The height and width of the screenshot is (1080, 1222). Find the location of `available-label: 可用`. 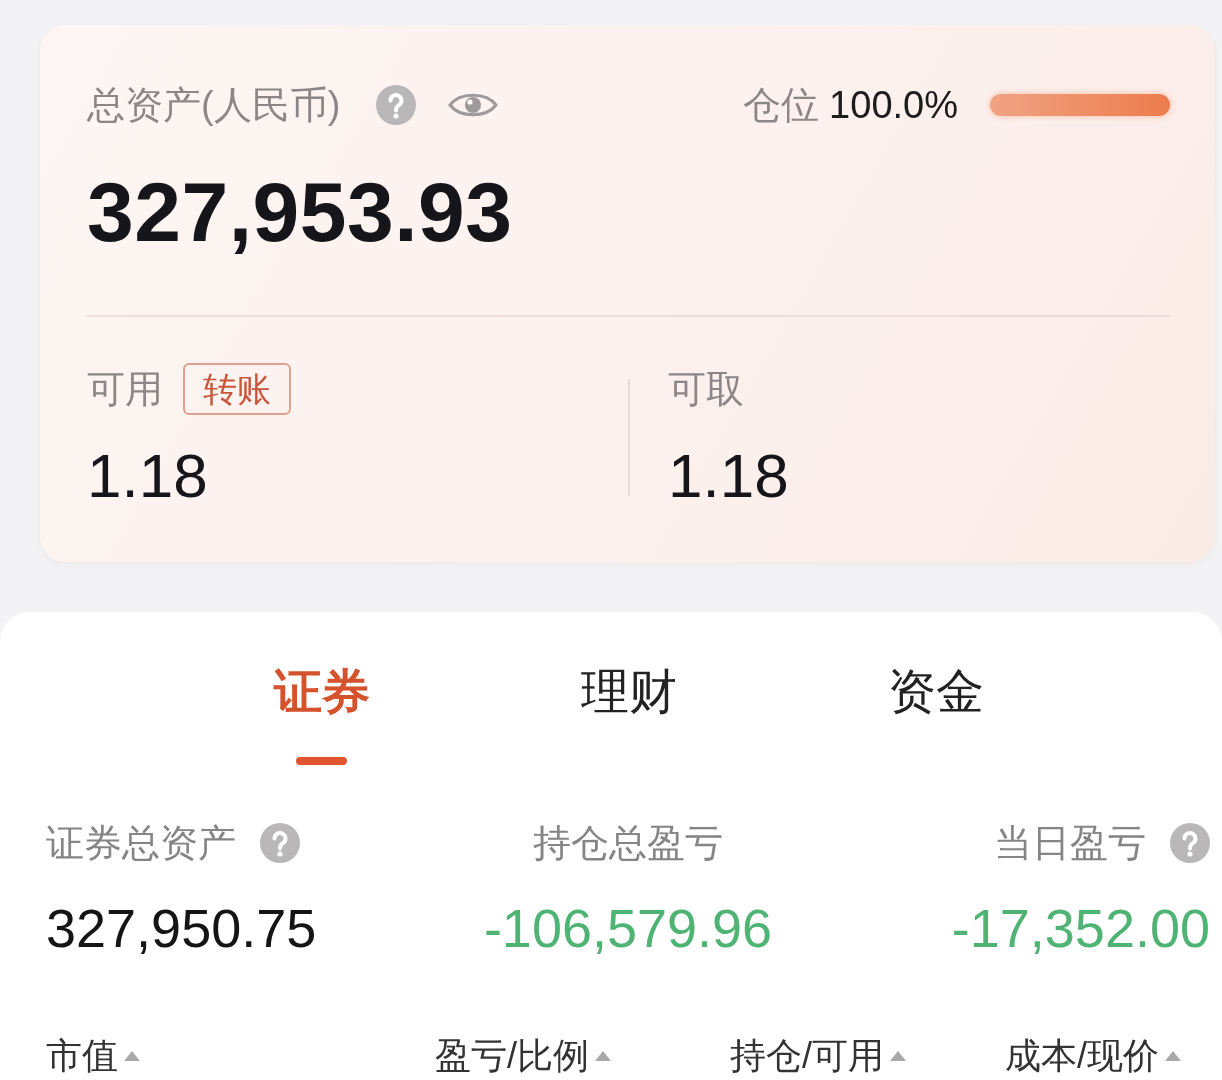

available-label: 可用 is located at coordinates (125, 389).